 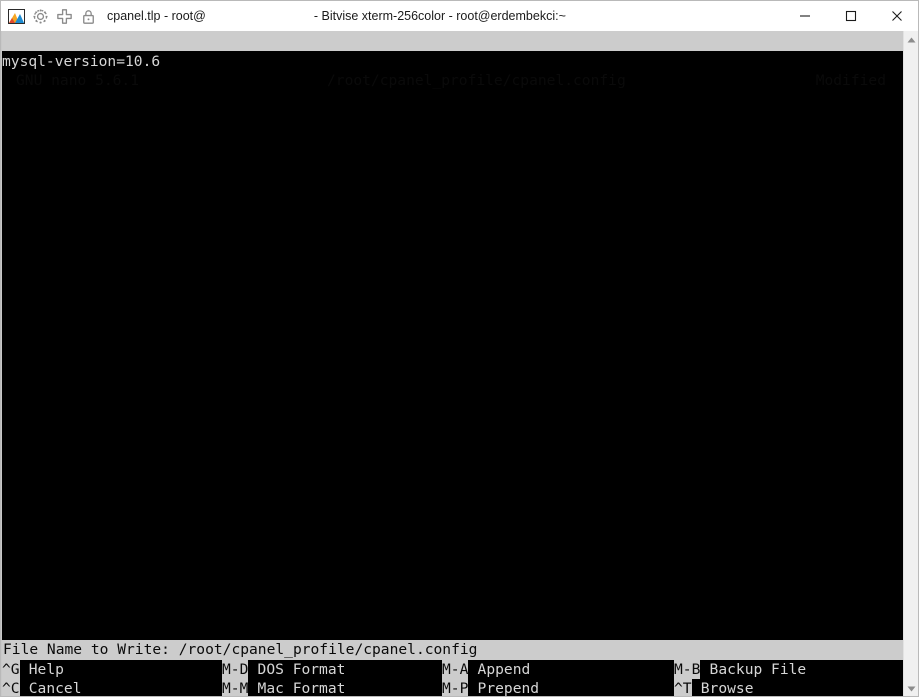 What do you see at coordinates (88, 16) in the screenshot?
I see `lock-icon` at bounding box center [88, 16].